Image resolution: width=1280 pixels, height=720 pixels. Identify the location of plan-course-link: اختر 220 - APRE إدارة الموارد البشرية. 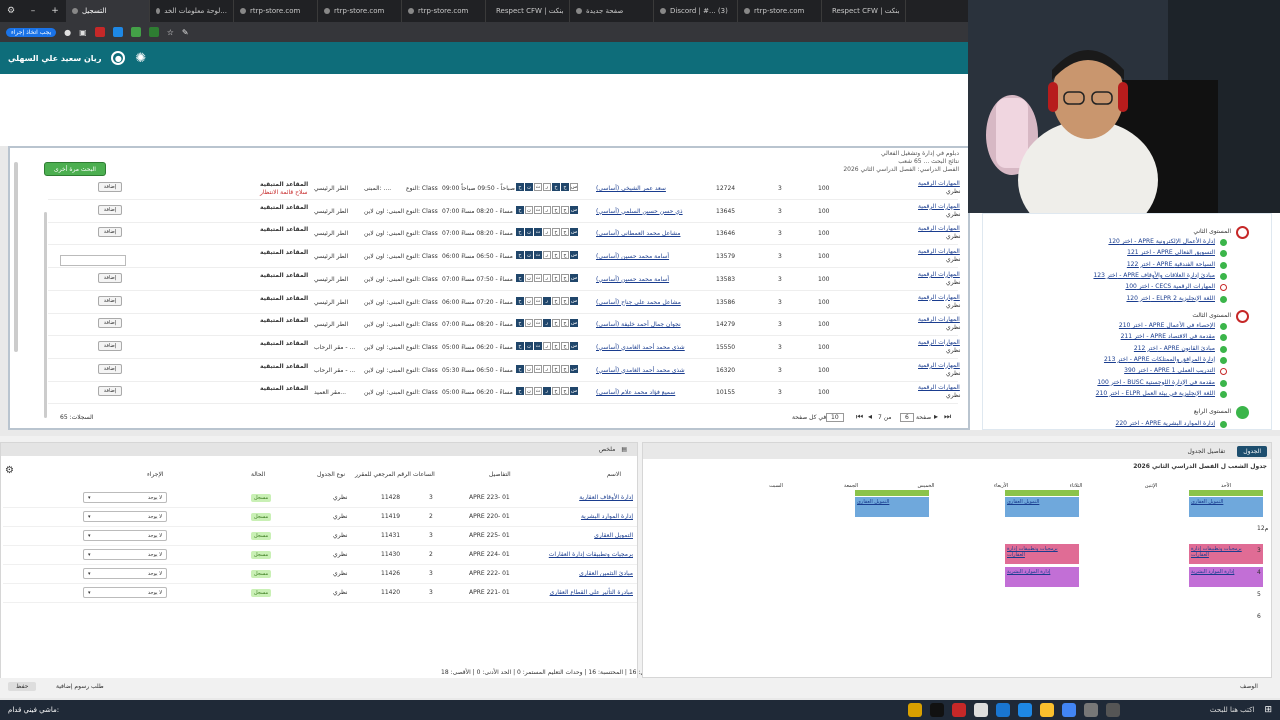
(1165, 423).